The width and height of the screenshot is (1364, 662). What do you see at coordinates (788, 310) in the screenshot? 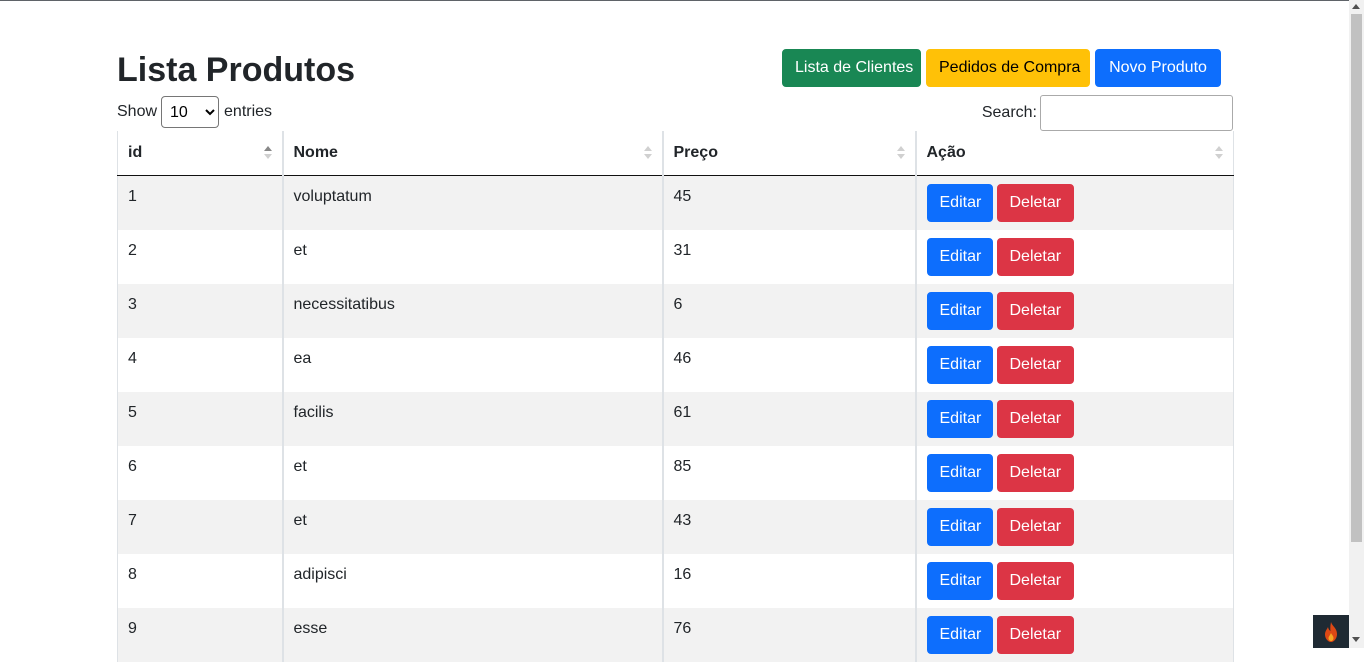
I see `cell-preco: 6` at bounding box center [788, 310].